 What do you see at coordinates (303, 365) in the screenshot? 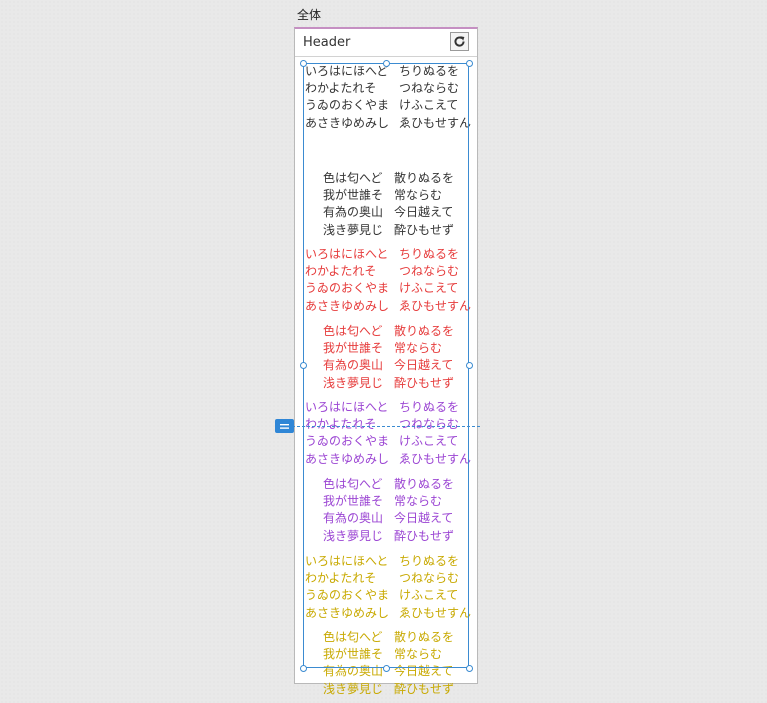
I see `resize-handle-left` at bounding box center [303, 365].